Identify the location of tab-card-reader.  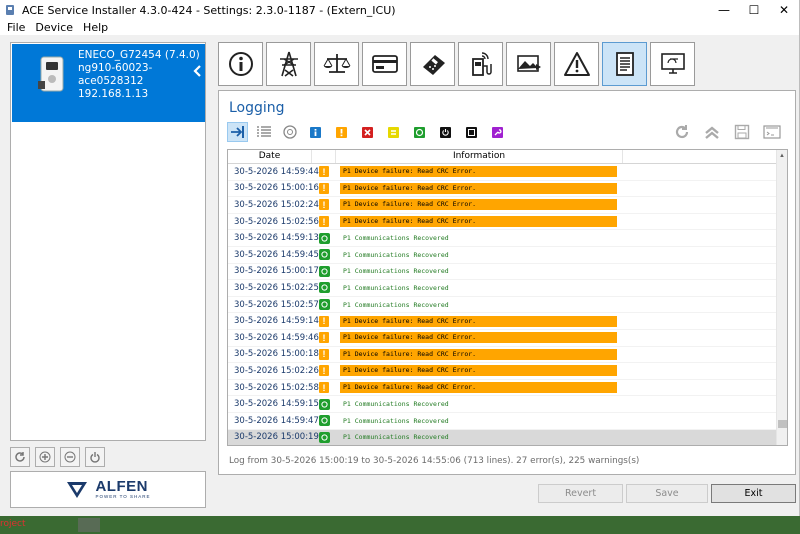
(384, 64).